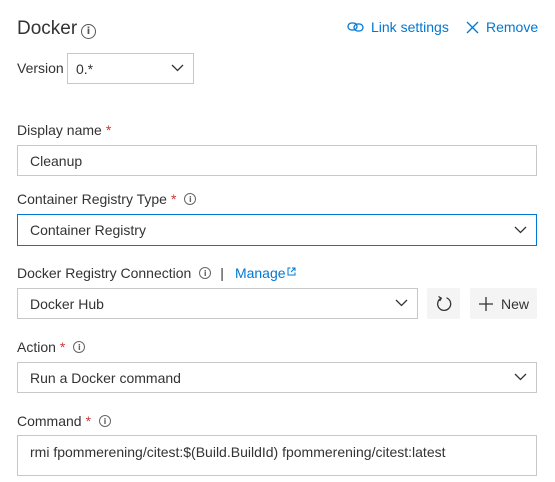  What do you see at coordinates (277, 230) in the screenshot?
I see `registry-type-select: Container Registry` at bounding box center [277, 230].